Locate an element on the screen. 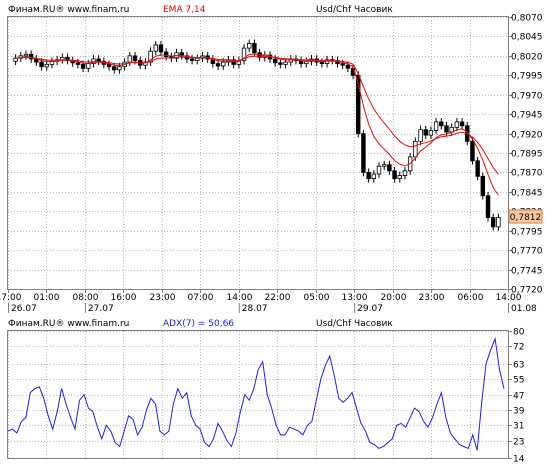  y-tick-label: 0,7770 is located at coordinates (527, 252).